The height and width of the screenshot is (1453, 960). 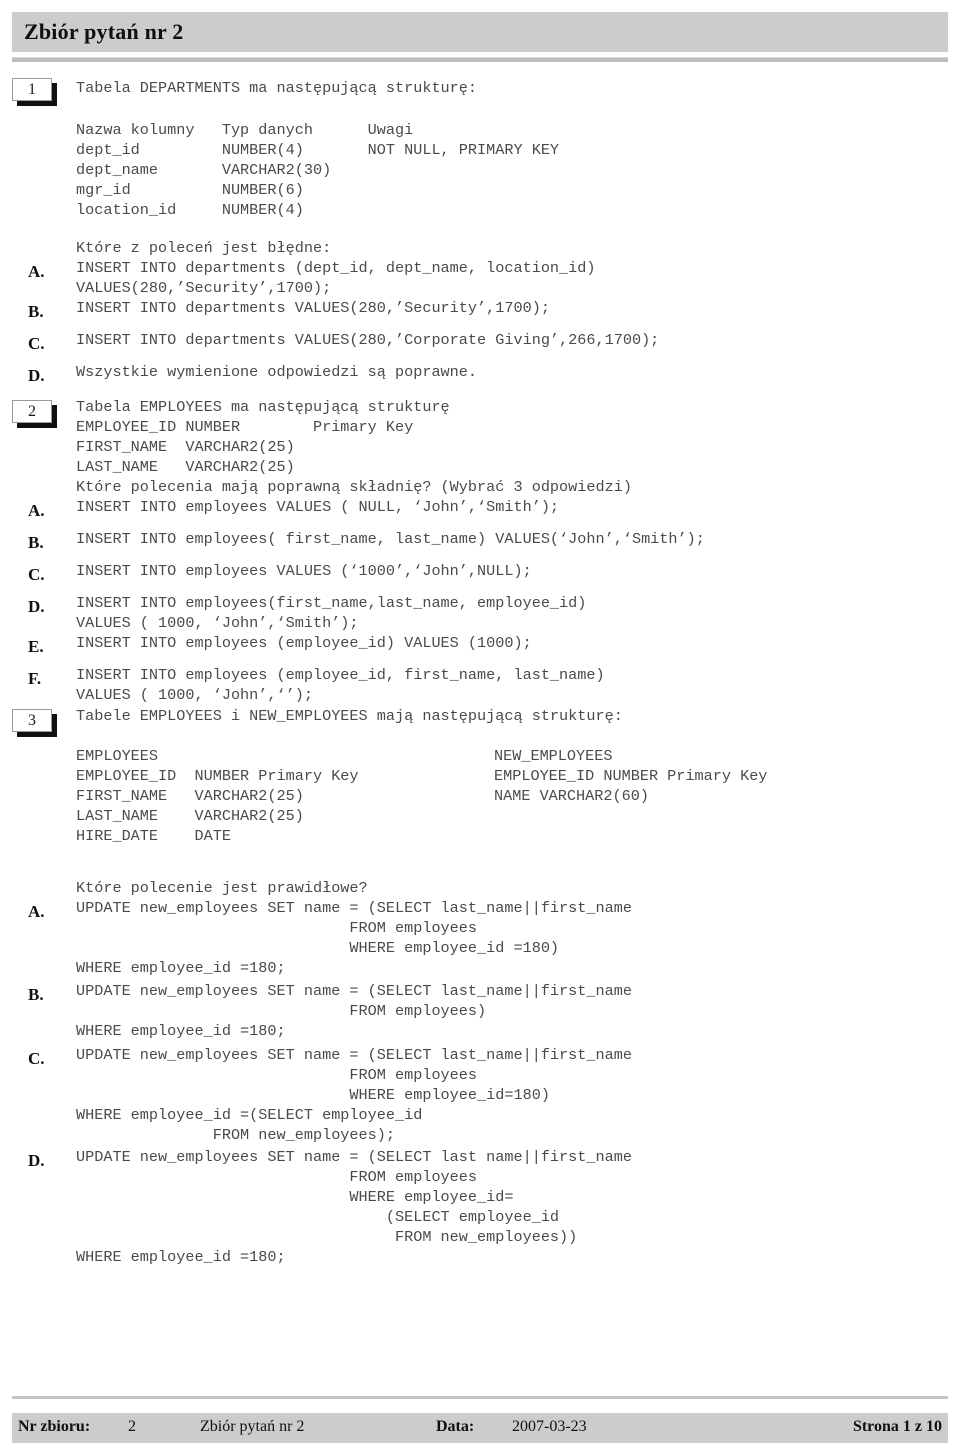 I want to click on question-number-badge-1: 1, so click(x=32, y=89).